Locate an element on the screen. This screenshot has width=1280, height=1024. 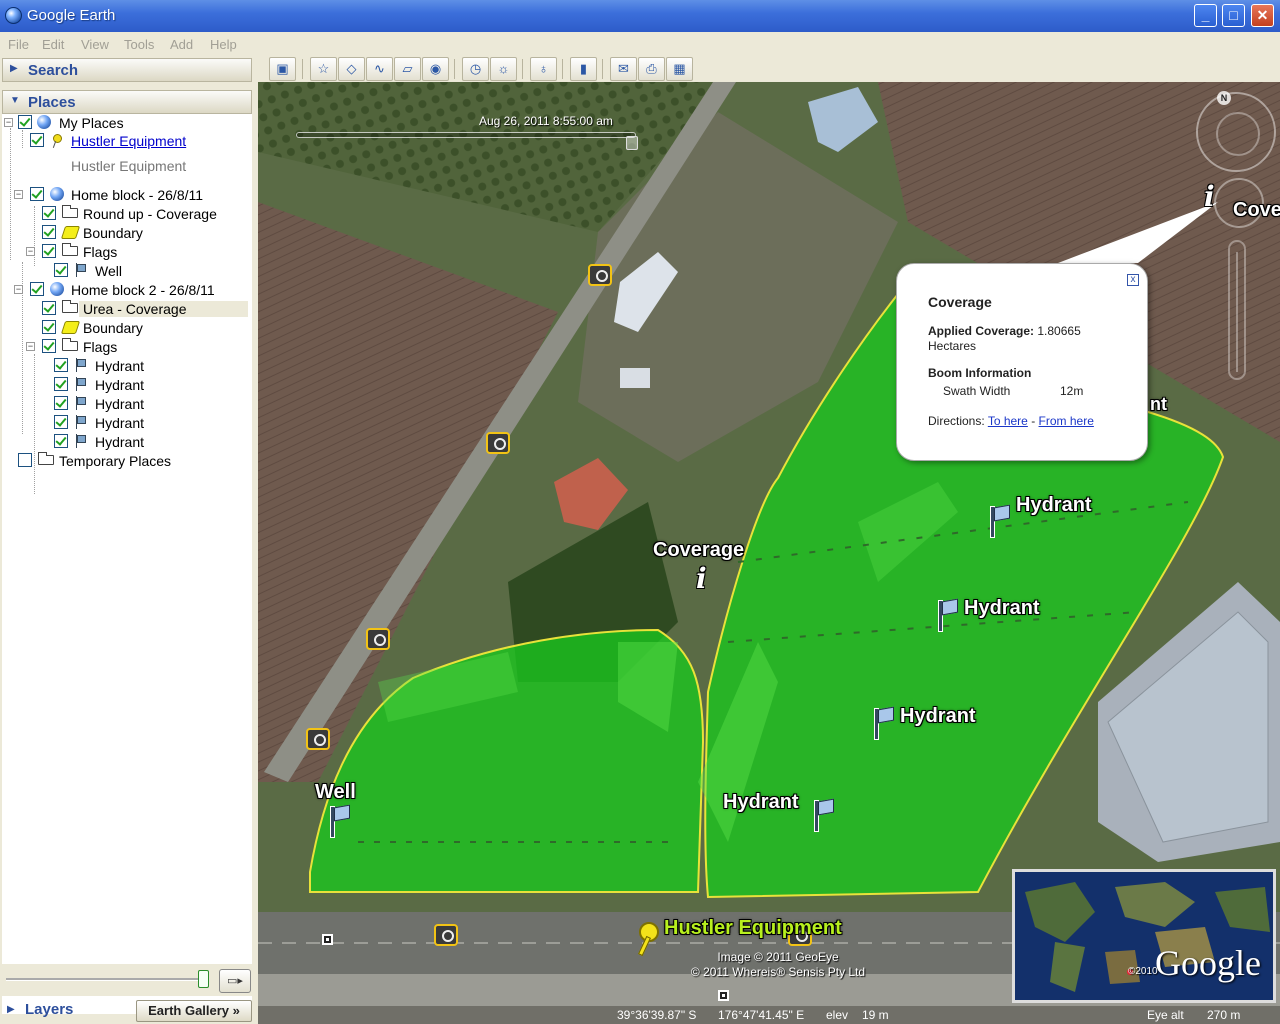
tree-item-my-places: − My Places is located at coordinates (127, 123).